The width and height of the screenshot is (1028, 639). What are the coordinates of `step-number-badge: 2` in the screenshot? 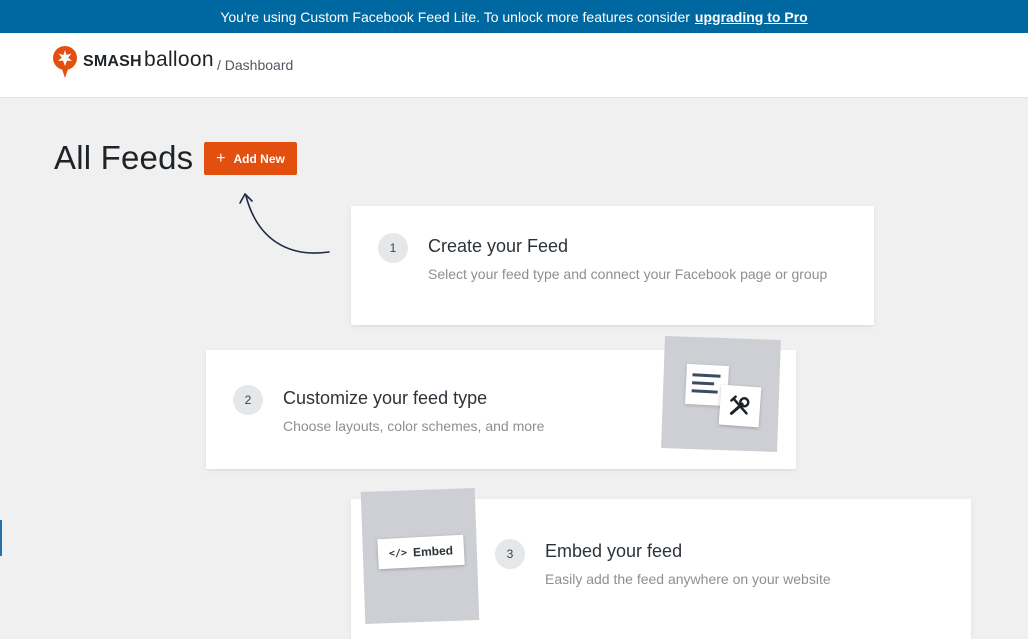 It's located at (248, 400).